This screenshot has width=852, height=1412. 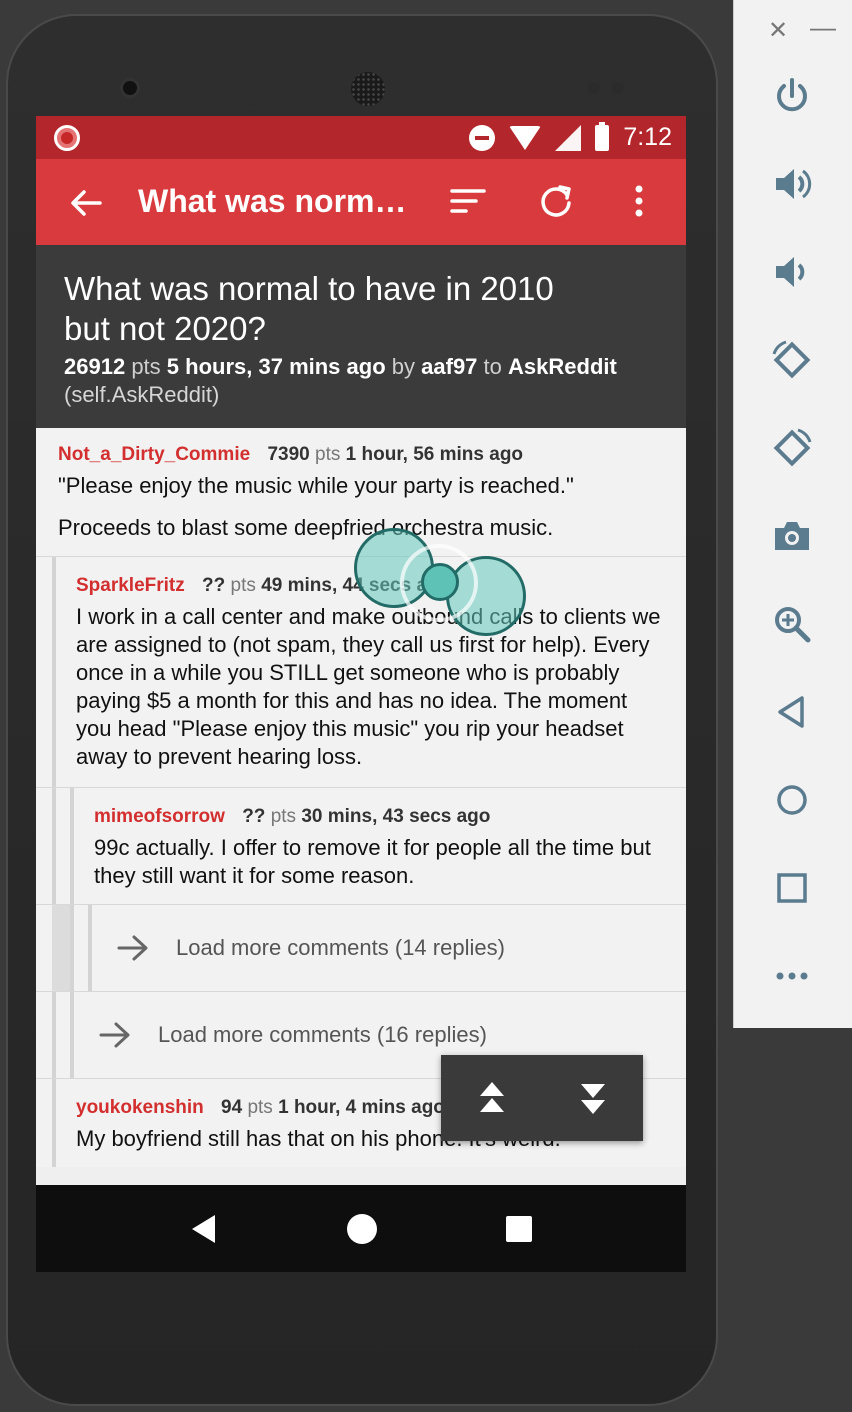 I want to click on volume-up-icon, so click(x=792, y=184).